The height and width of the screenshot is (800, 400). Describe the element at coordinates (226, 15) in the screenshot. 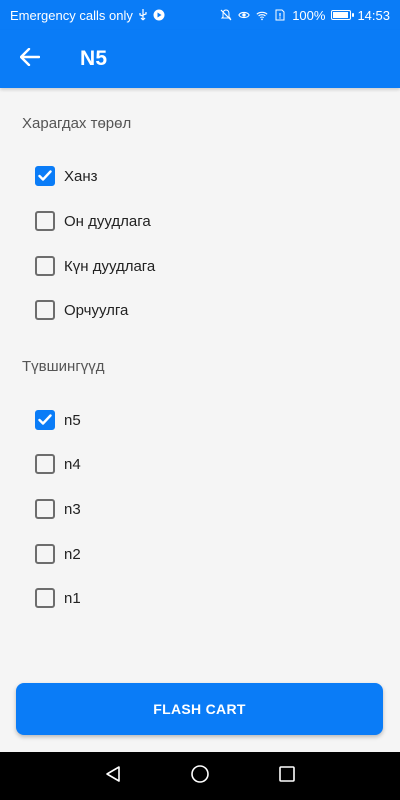

I see `mute-icon` at that location.